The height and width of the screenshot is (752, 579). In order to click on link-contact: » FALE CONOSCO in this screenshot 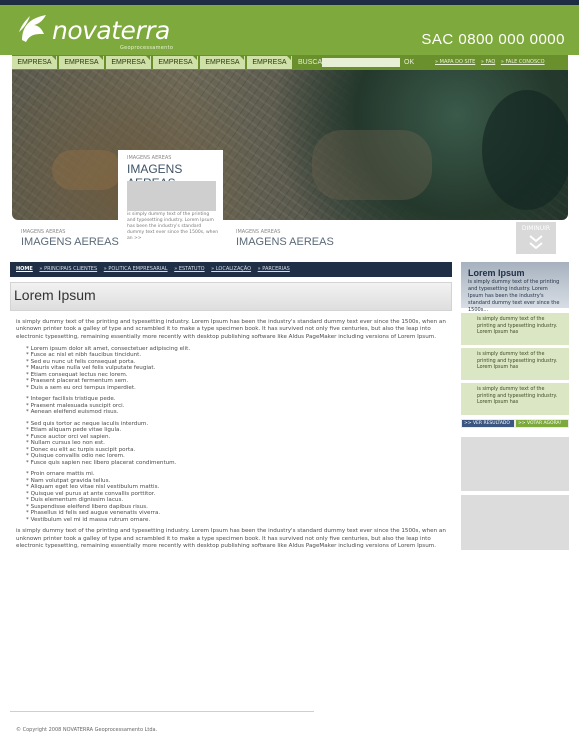, I will do `click(523, 62)`.